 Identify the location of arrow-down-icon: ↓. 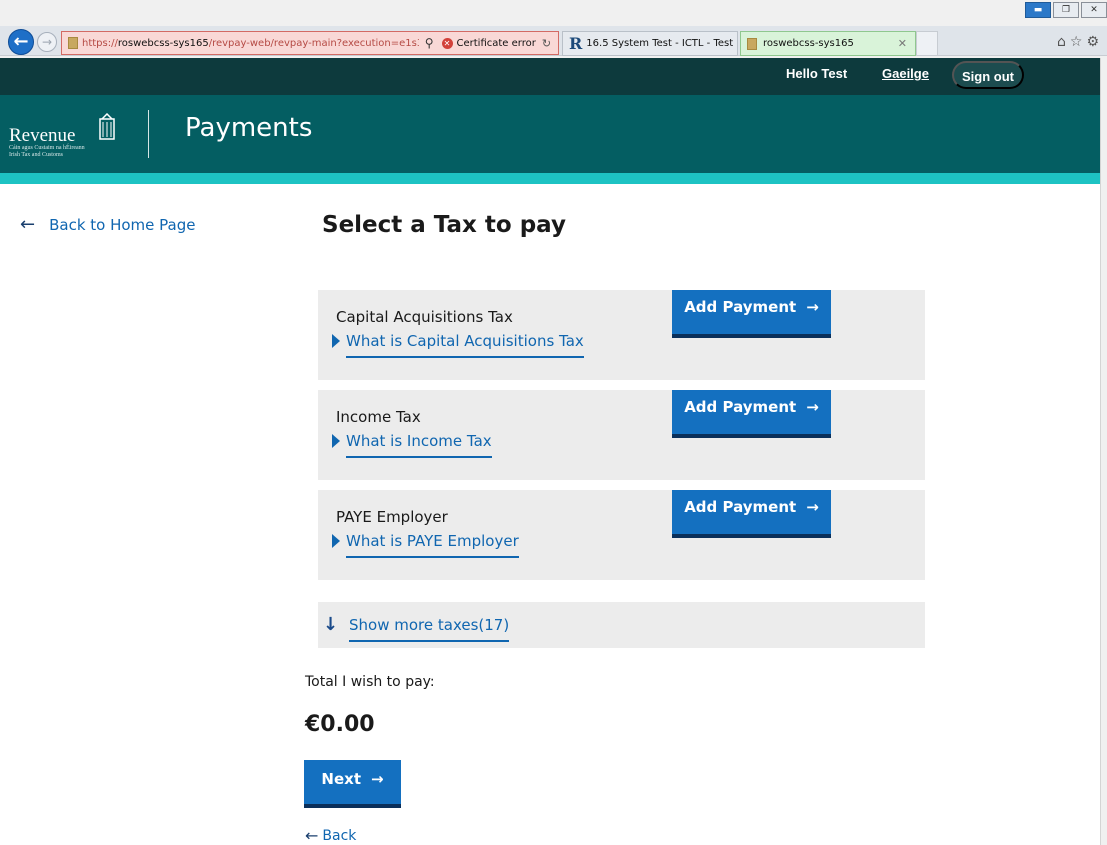
(331, 624).